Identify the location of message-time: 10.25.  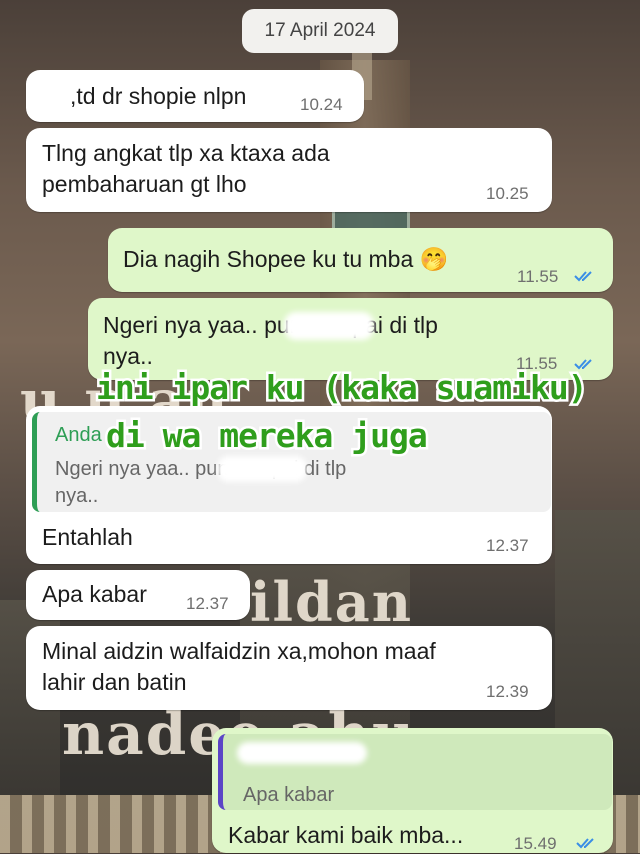
(507, 193).